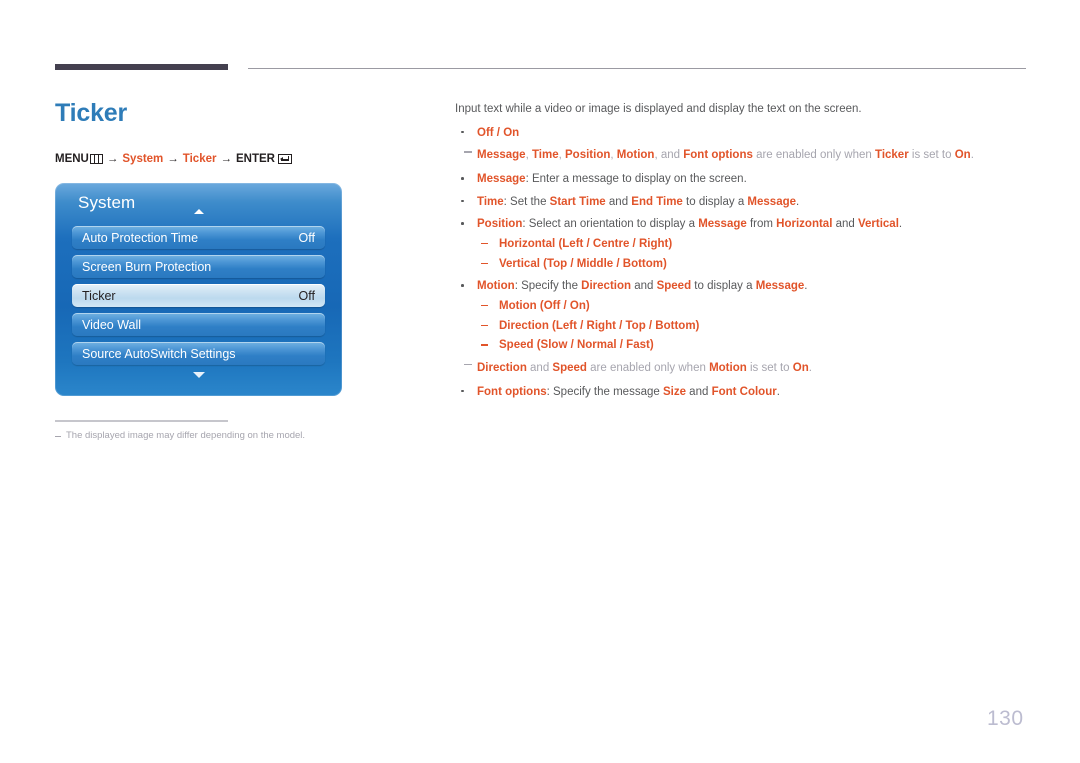 This screenshot has height=763, width=1080. Describe the element at coordinates (107, 202) in the screenshot. I see `osd-title: System` at that location.